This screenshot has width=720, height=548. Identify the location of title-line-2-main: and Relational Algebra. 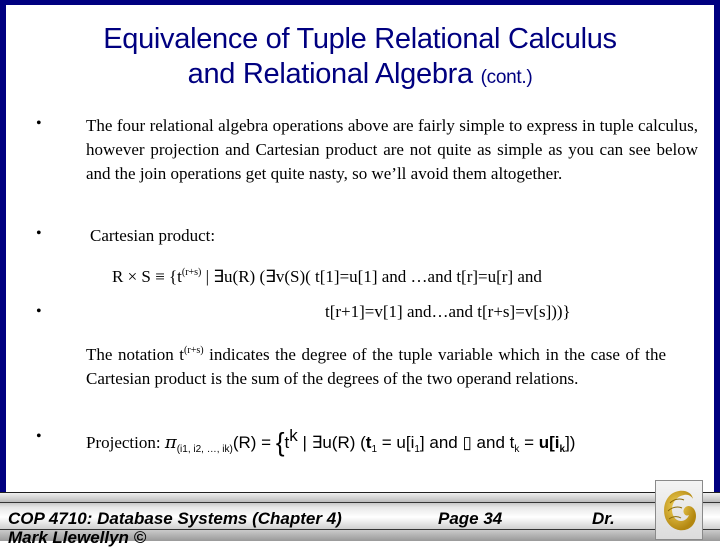
(330, 74).